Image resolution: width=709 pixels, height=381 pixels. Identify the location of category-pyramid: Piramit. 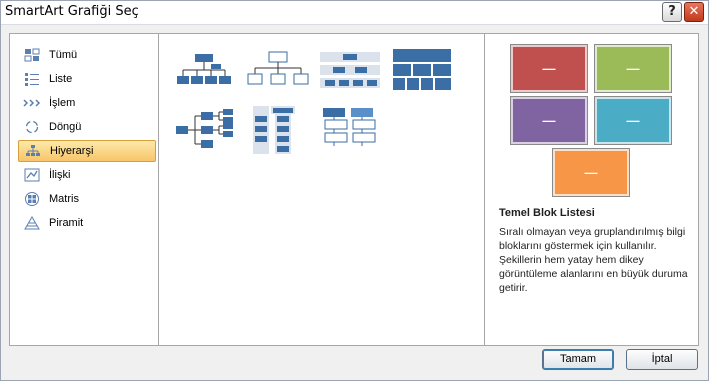
(87, 223).